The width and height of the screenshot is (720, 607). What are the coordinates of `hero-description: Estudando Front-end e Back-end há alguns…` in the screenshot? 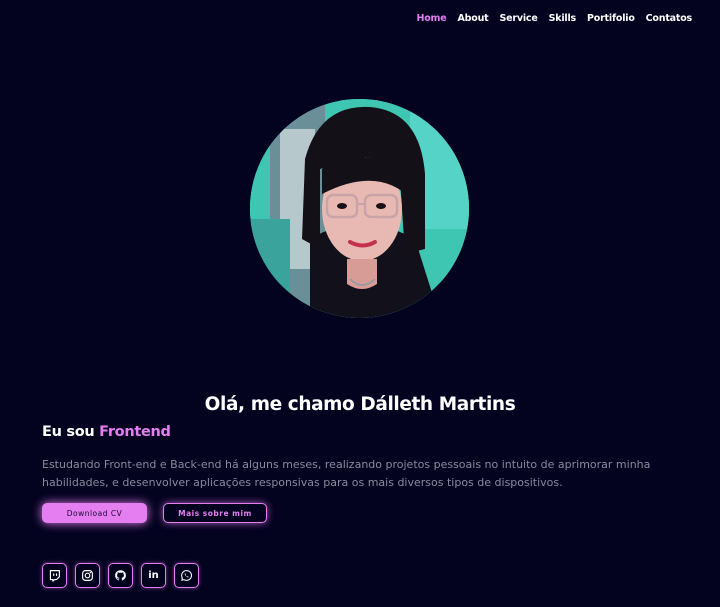 It's located at (346, 473).